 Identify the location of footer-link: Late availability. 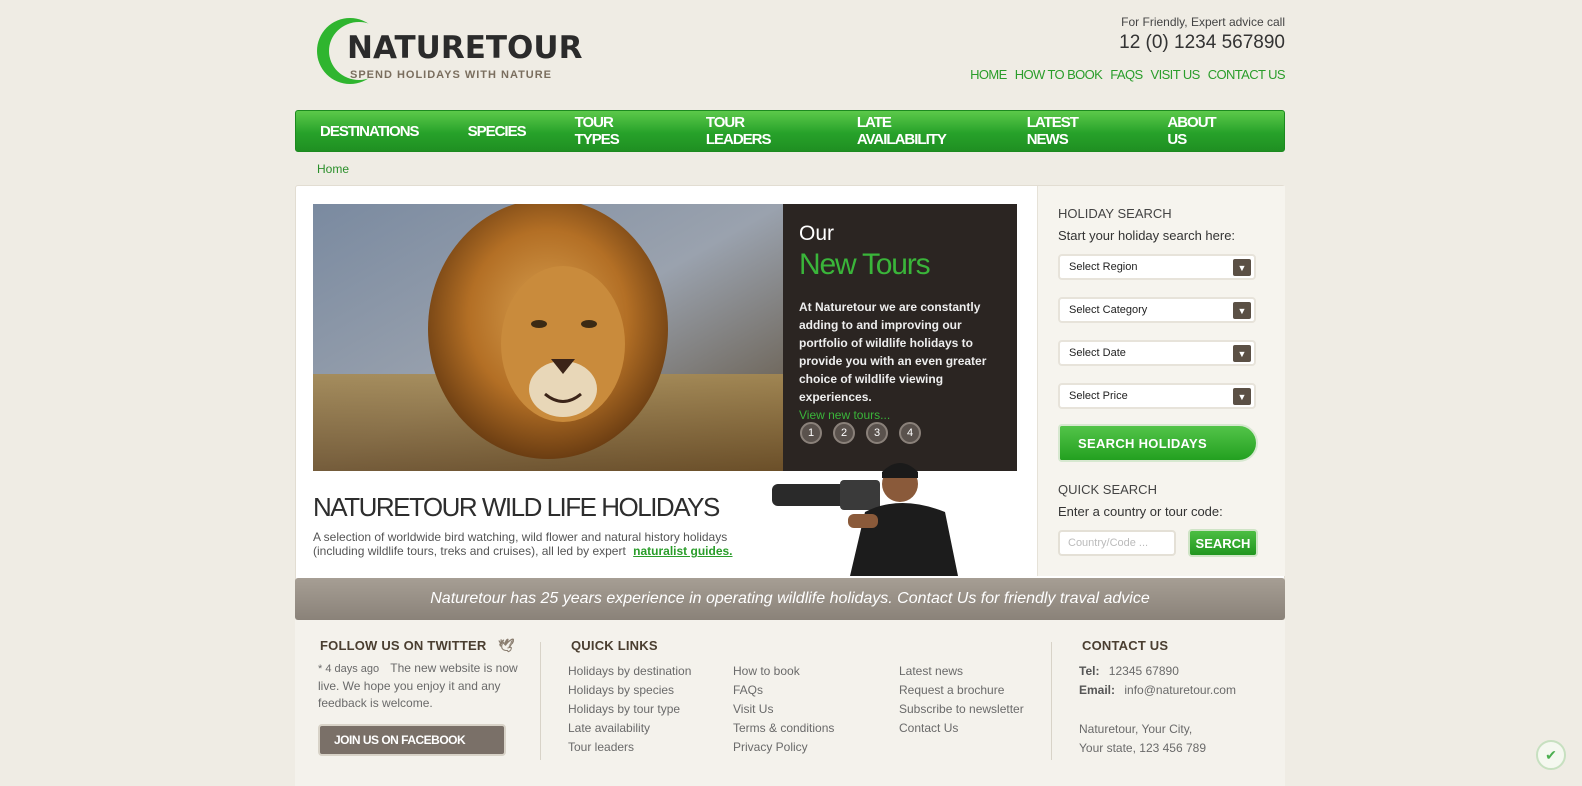
(629, 728).